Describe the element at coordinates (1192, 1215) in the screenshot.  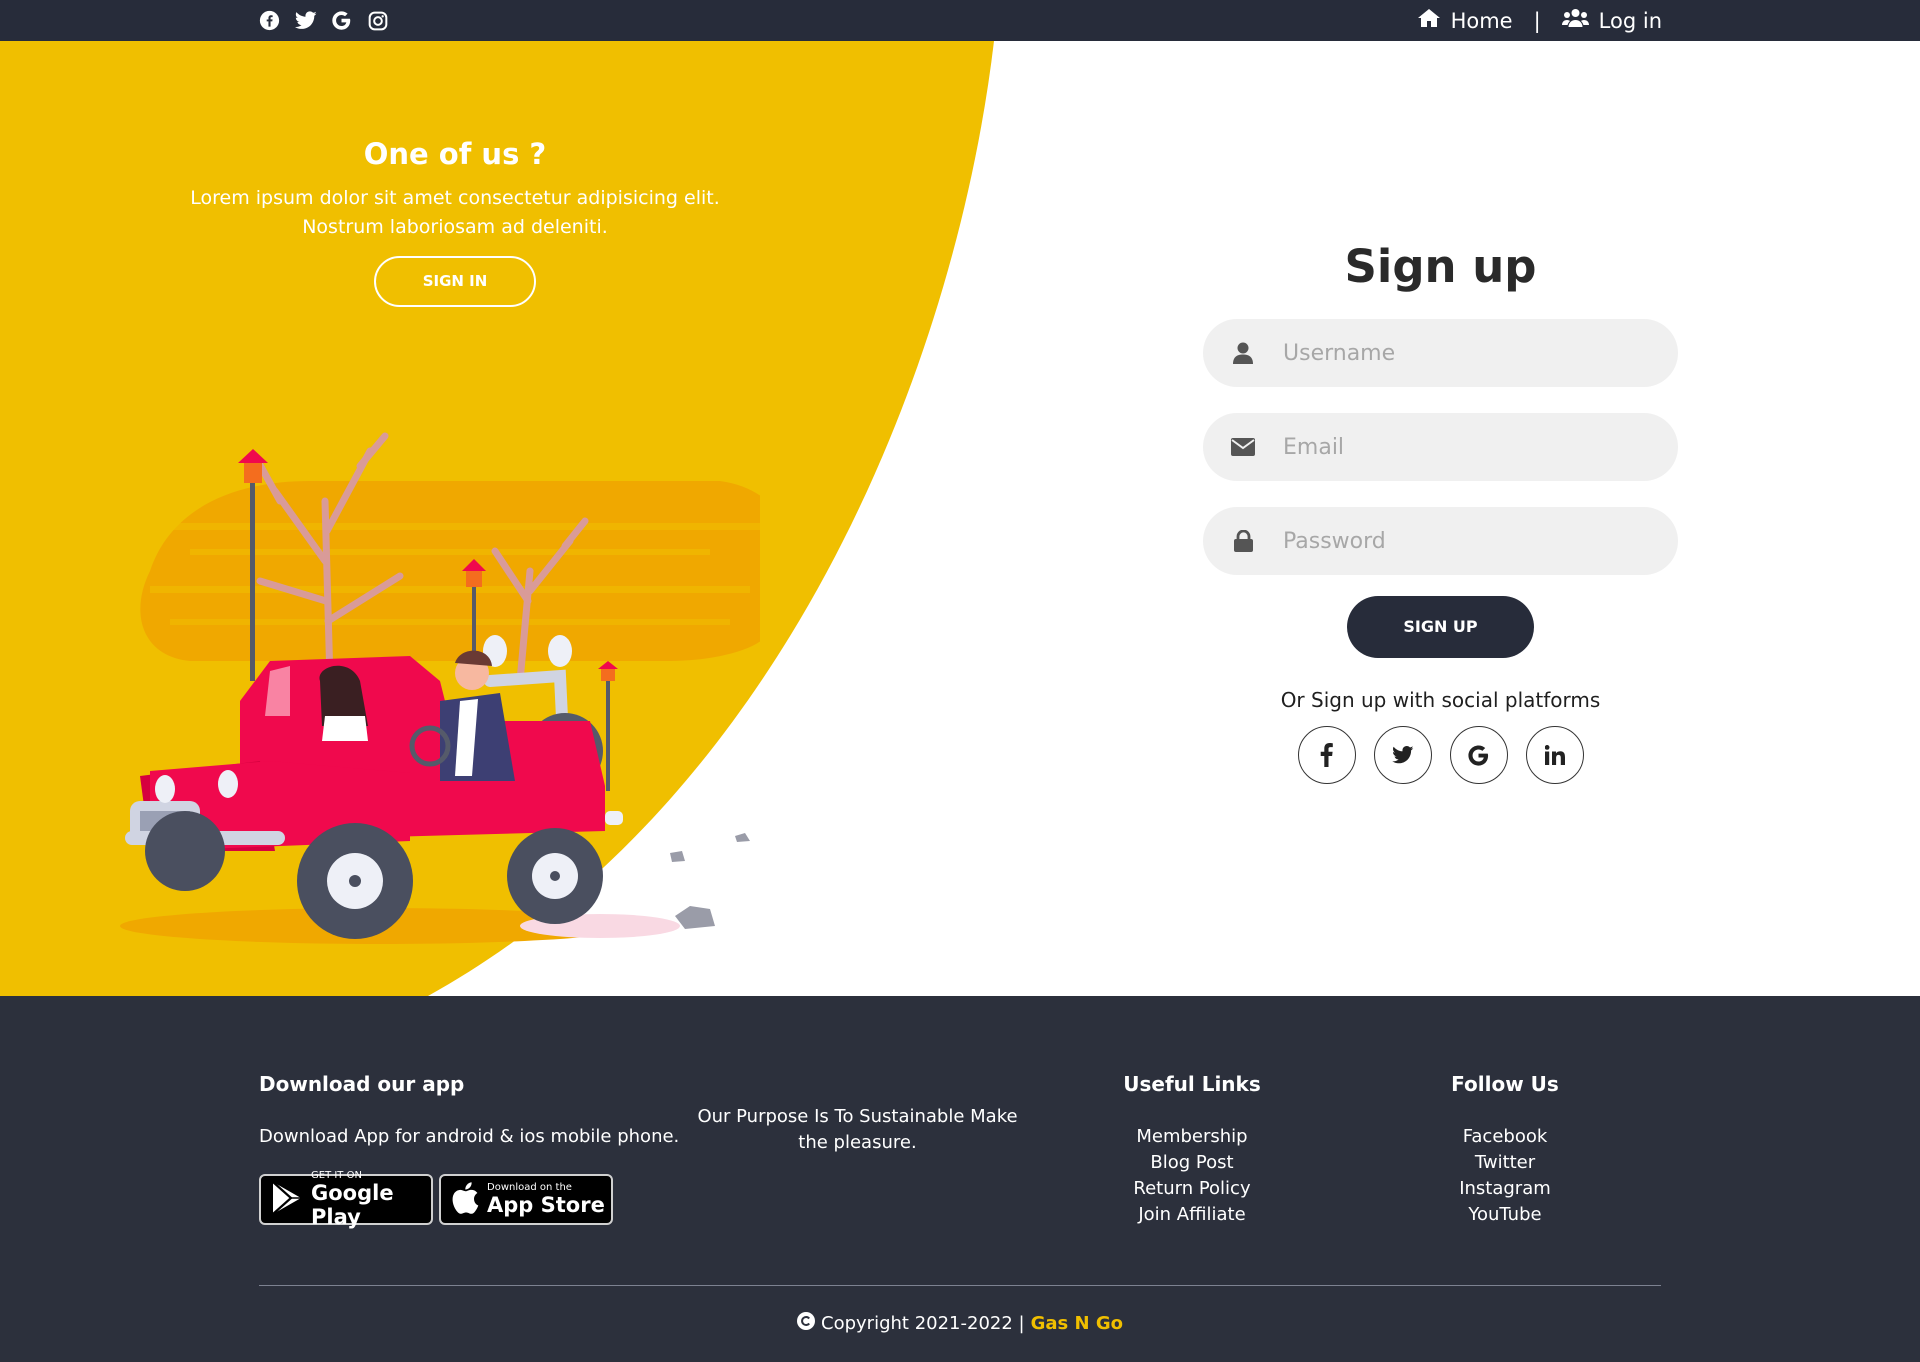
I see `link-join-affiliate: Join Affiliate` at that location.